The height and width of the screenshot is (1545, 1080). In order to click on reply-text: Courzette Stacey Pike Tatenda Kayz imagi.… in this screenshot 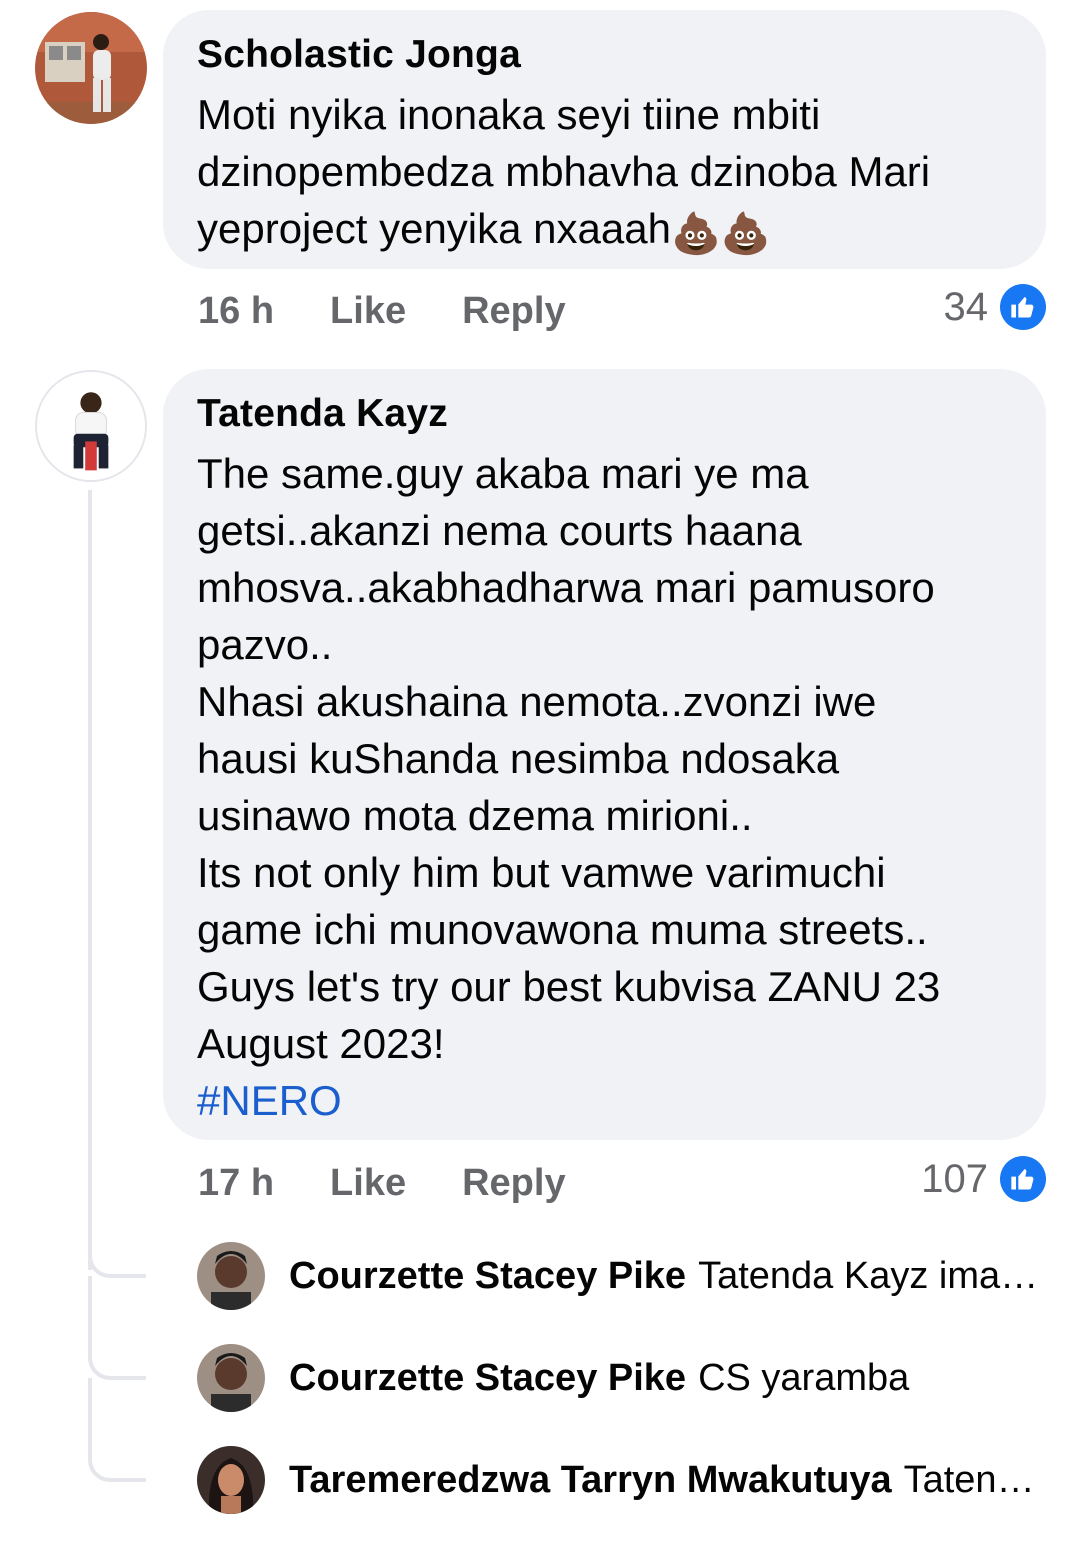, I will do `click(664, 1276)`.